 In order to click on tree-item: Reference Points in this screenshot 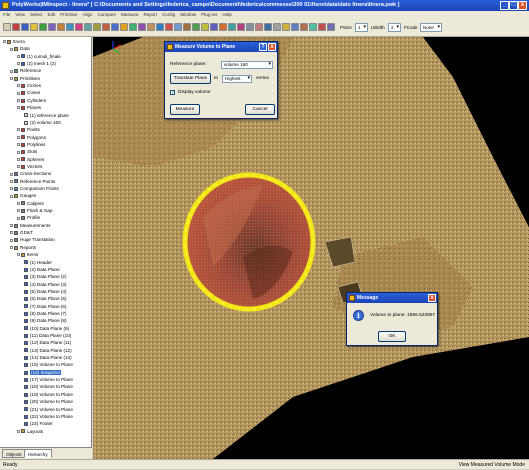, I will do `click(32, 181)`.